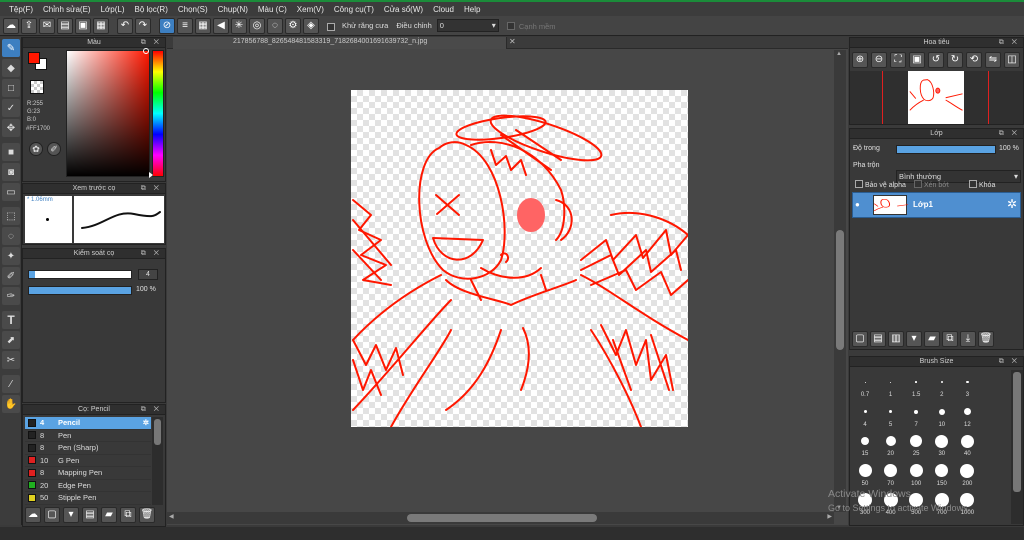 This screenshot has height=540, width=1024. I want to click on eraser-tool-icon: ◆, so click(11, 68).